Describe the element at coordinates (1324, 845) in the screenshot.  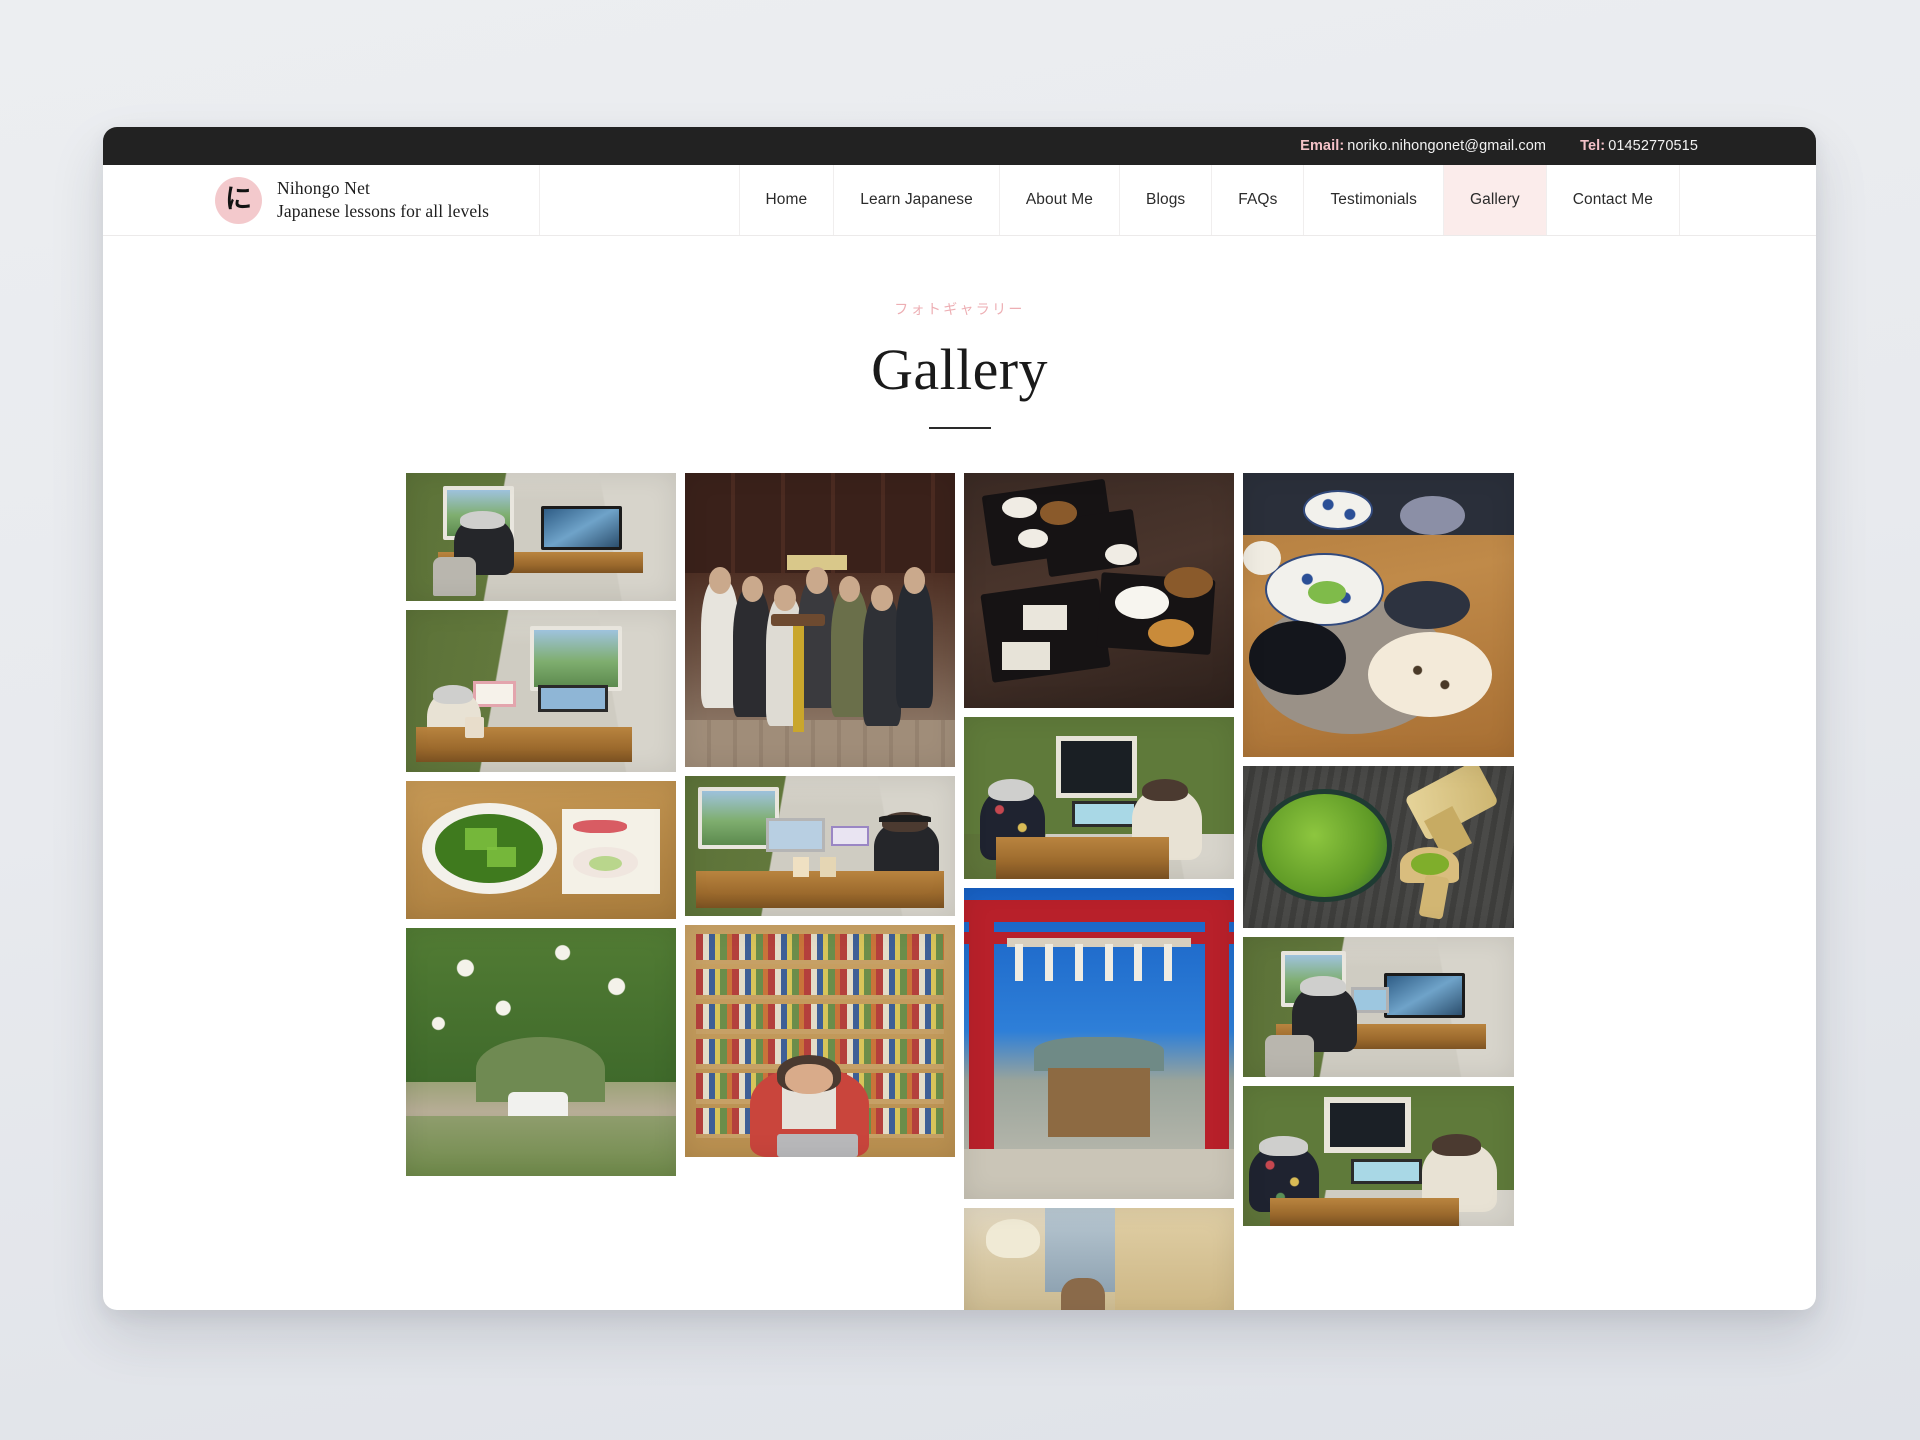
I see `matcha-bowl` at that location.